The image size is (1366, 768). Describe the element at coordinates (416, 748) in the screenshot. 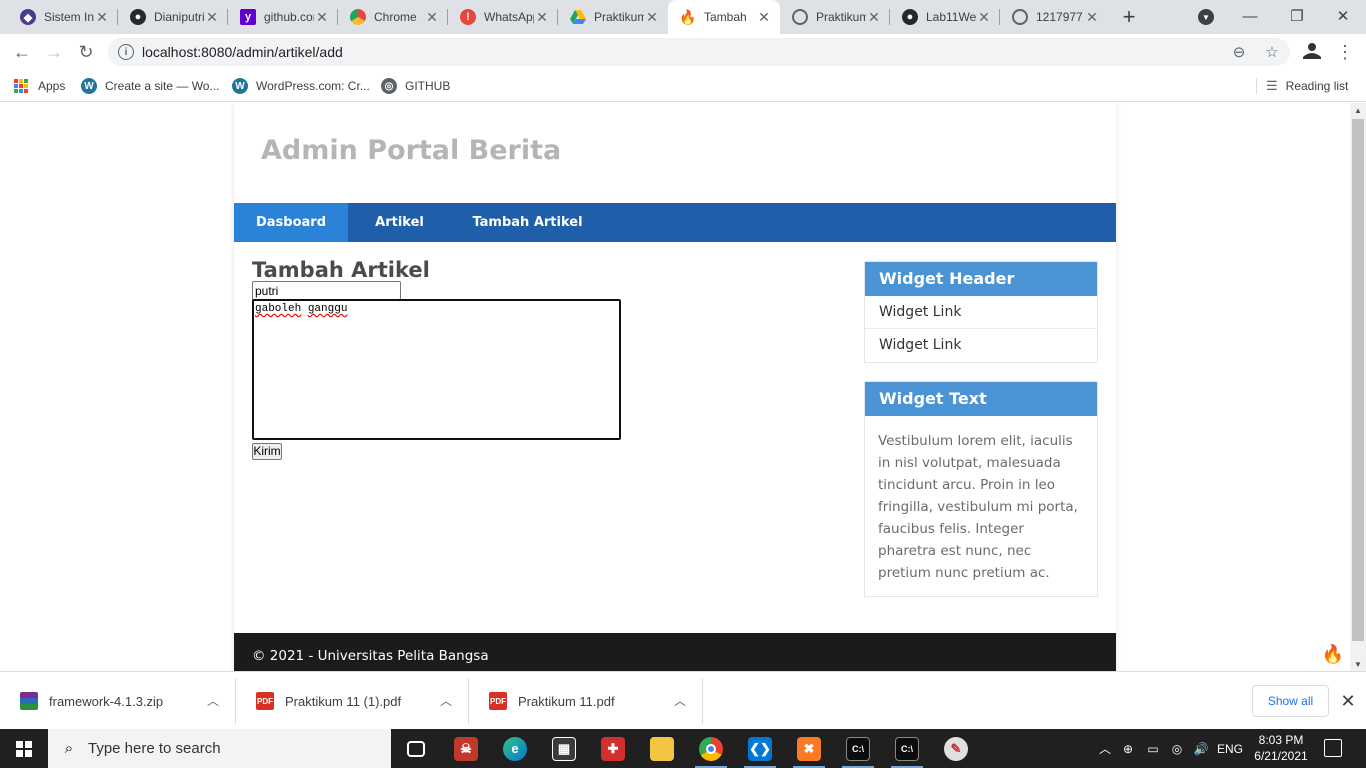

I see `task-view-button` at that location.